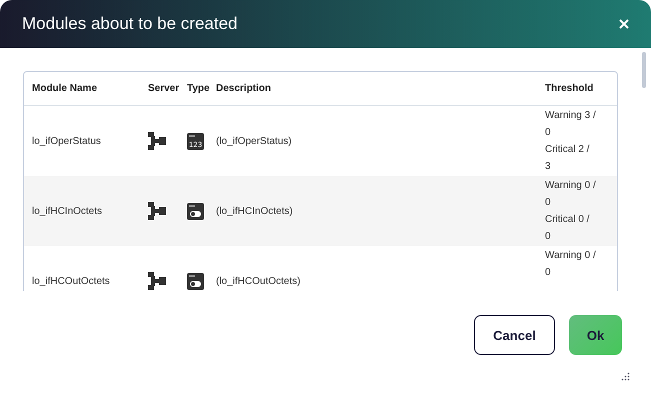  Describe the element at coordinates (514, 335) in the screenshot. I see `cancel-button: Cancel` at that location.